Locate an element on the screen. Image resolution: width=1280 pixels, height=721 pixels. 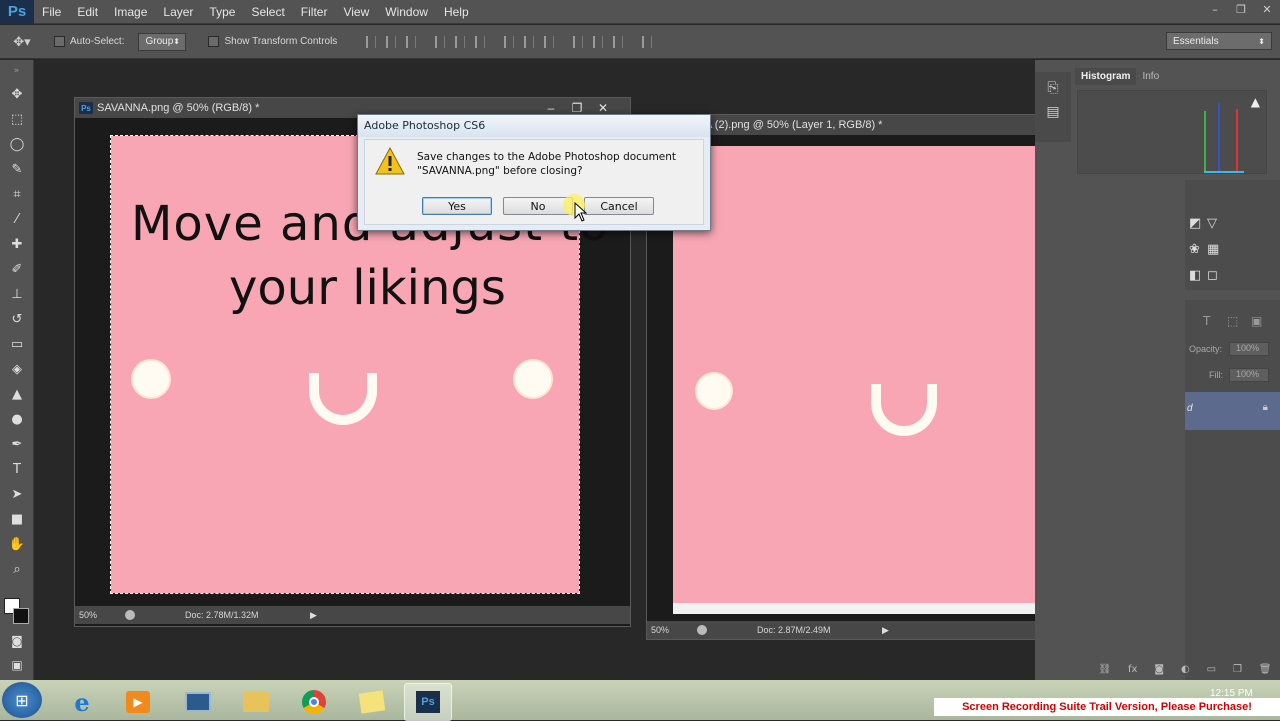
filter-type-icon: T is located at coordinates (1206, 321).